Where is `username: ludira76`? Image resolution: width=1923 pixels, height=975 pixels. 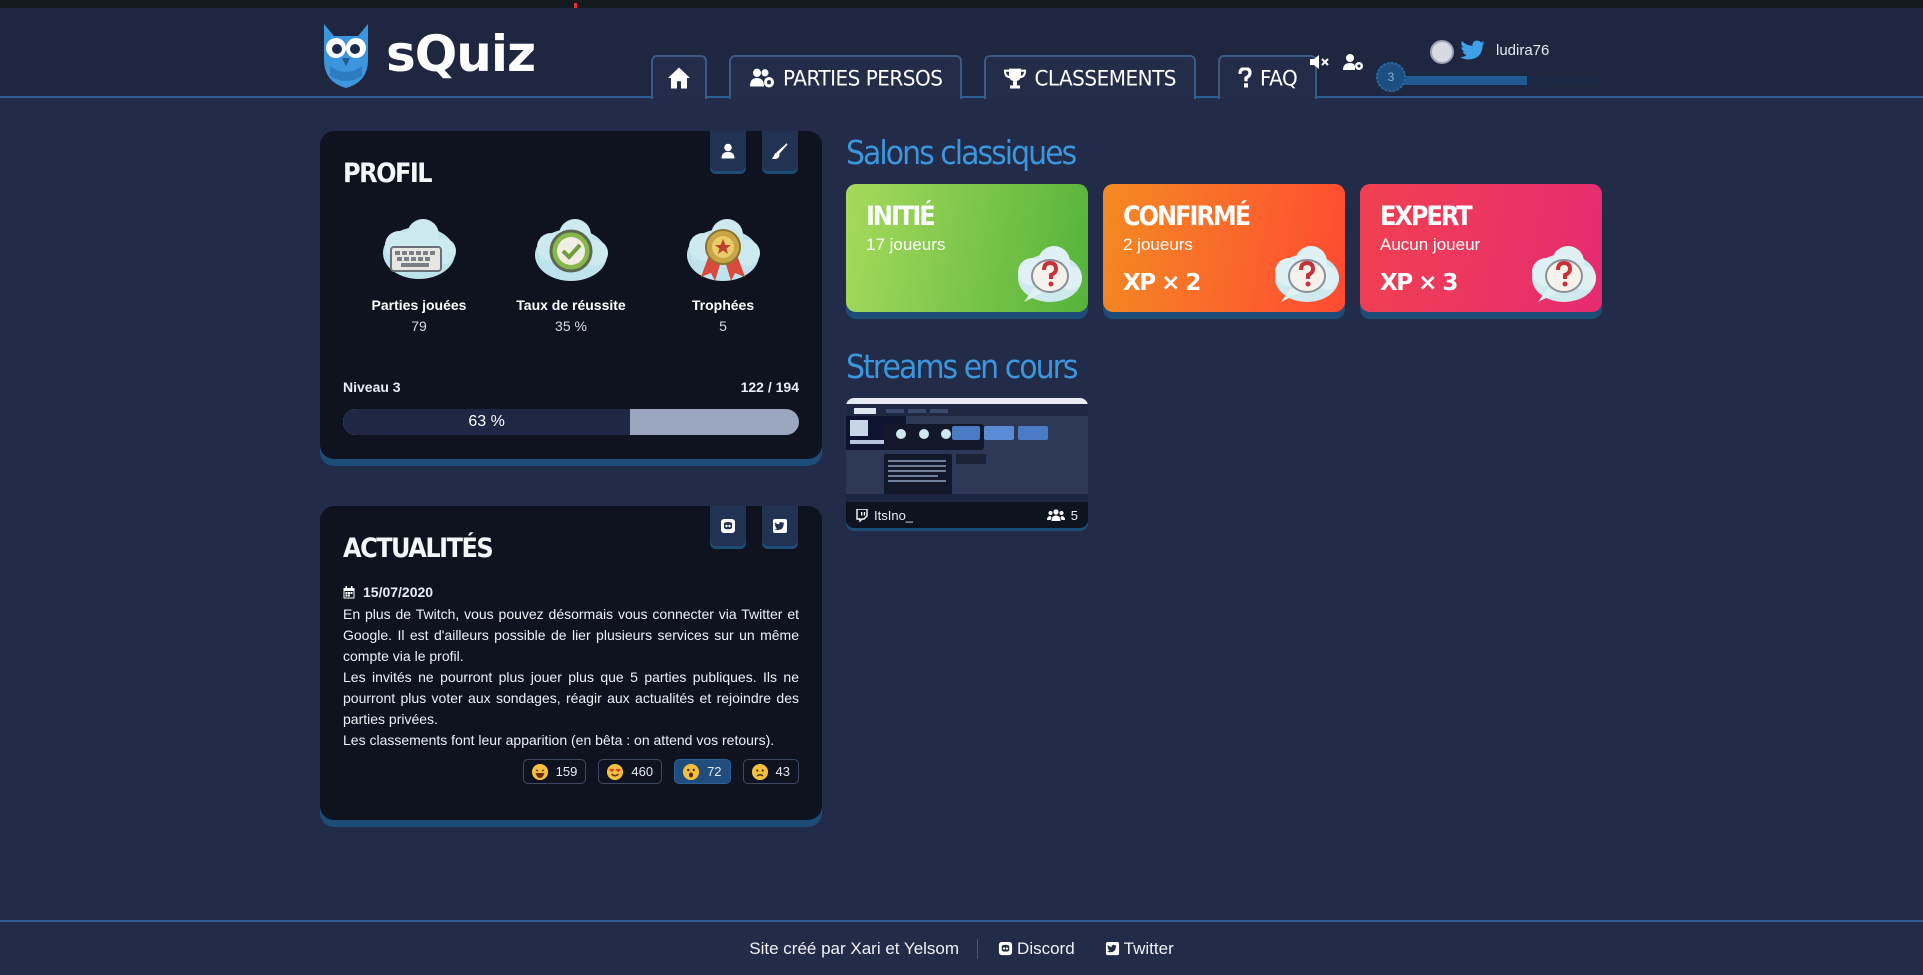
username: ludira76 is located at coordinates (1523, 50).